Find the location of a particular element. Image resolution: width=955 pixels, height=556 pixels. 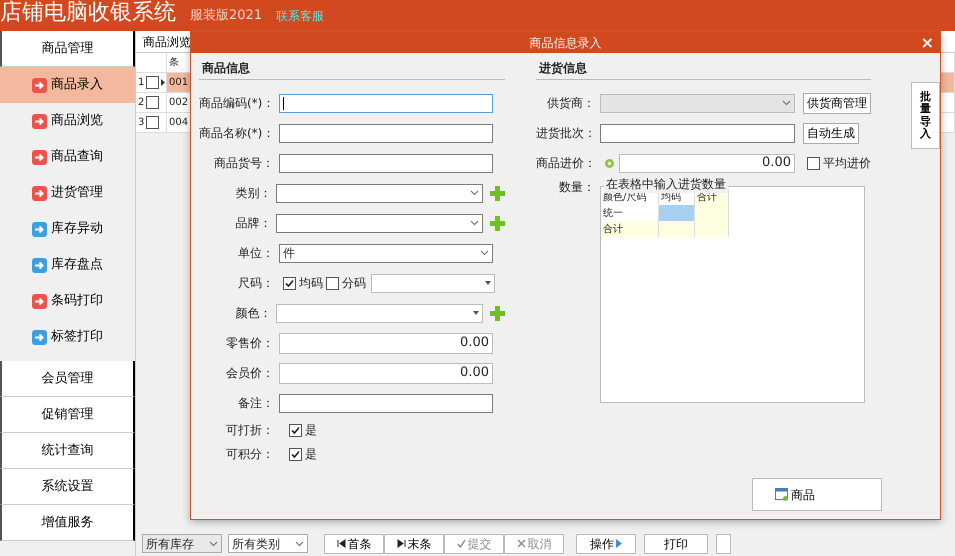

field-label: 尺码： is located at coordinates (256, 283).